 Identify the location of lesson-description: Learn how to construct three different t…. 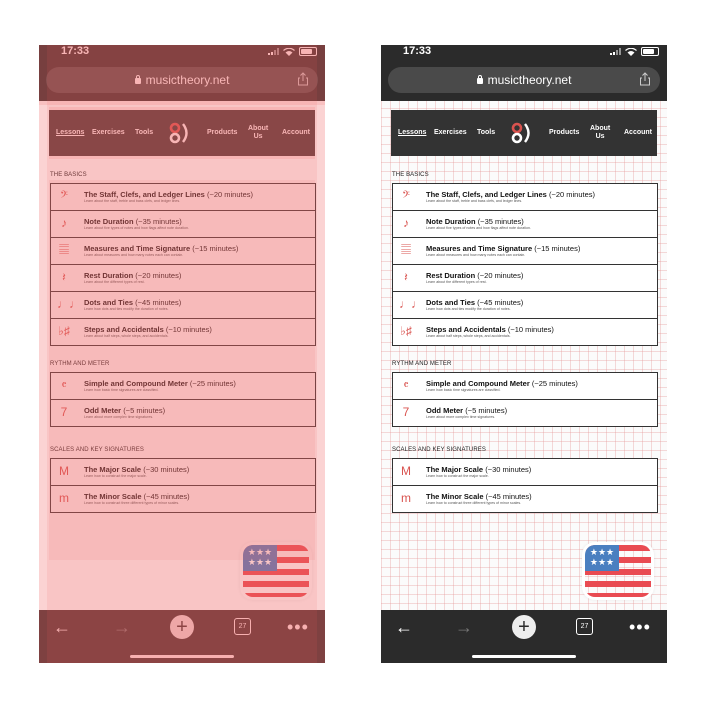
(132, 503).